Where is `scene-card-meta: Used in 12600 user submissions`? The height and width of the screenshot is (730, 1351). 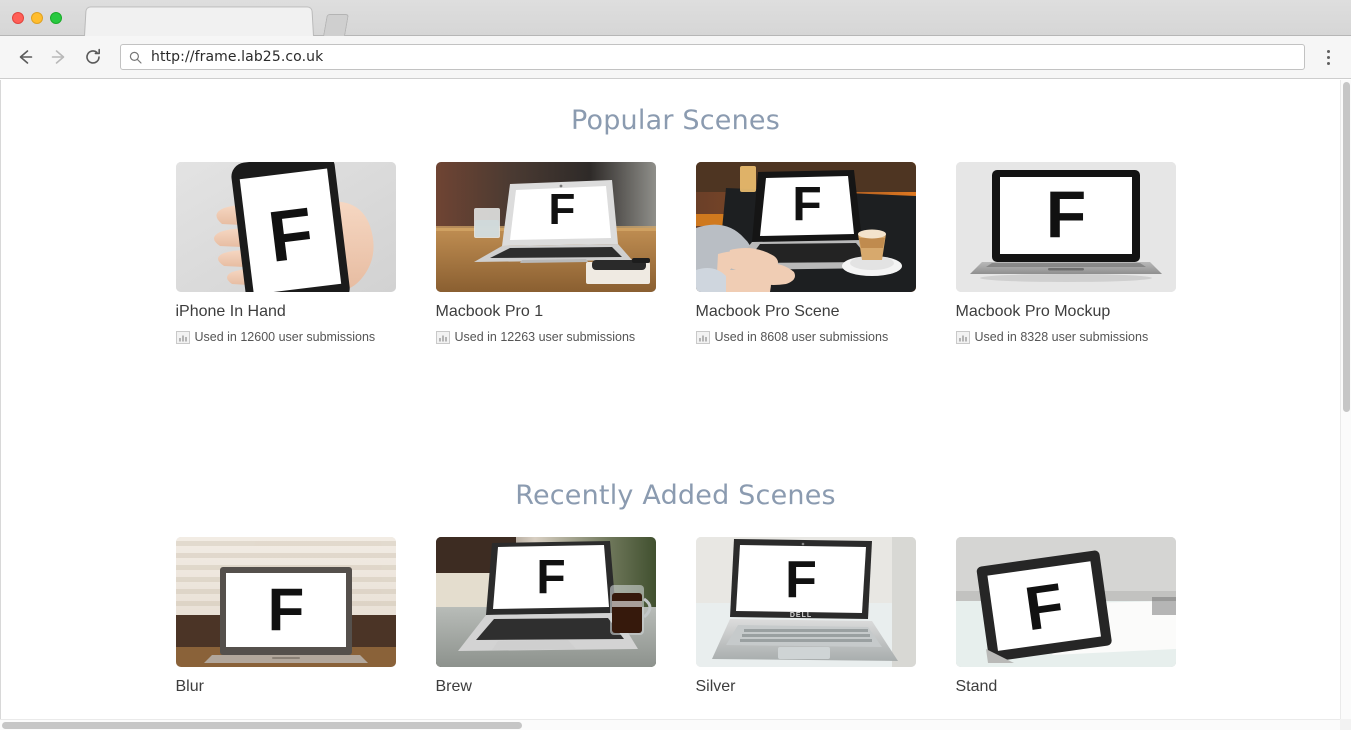
scene-card-meta: Used in 12600 user submissions is located at coordinates (285, 337).